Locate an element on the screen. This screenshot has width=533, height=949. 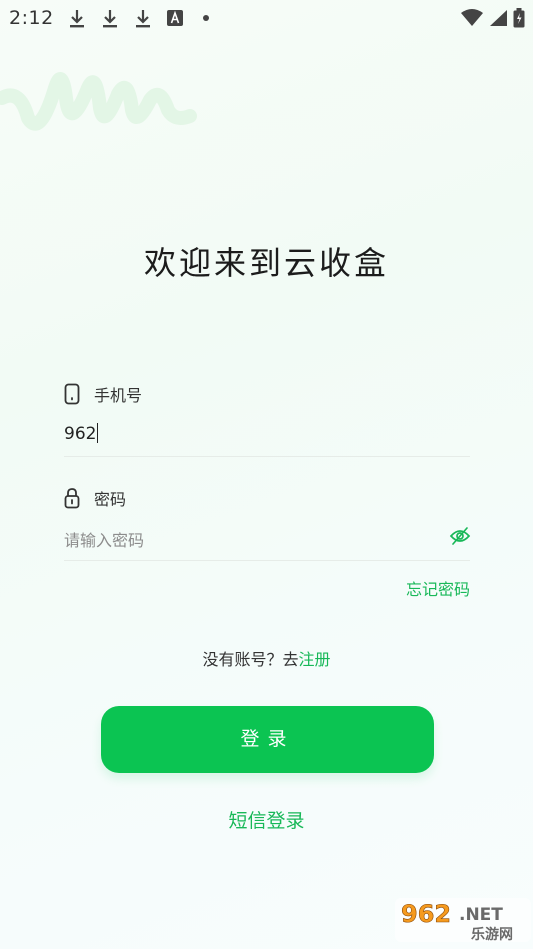
svg-text: 962 is located at coordinates (426, 914).